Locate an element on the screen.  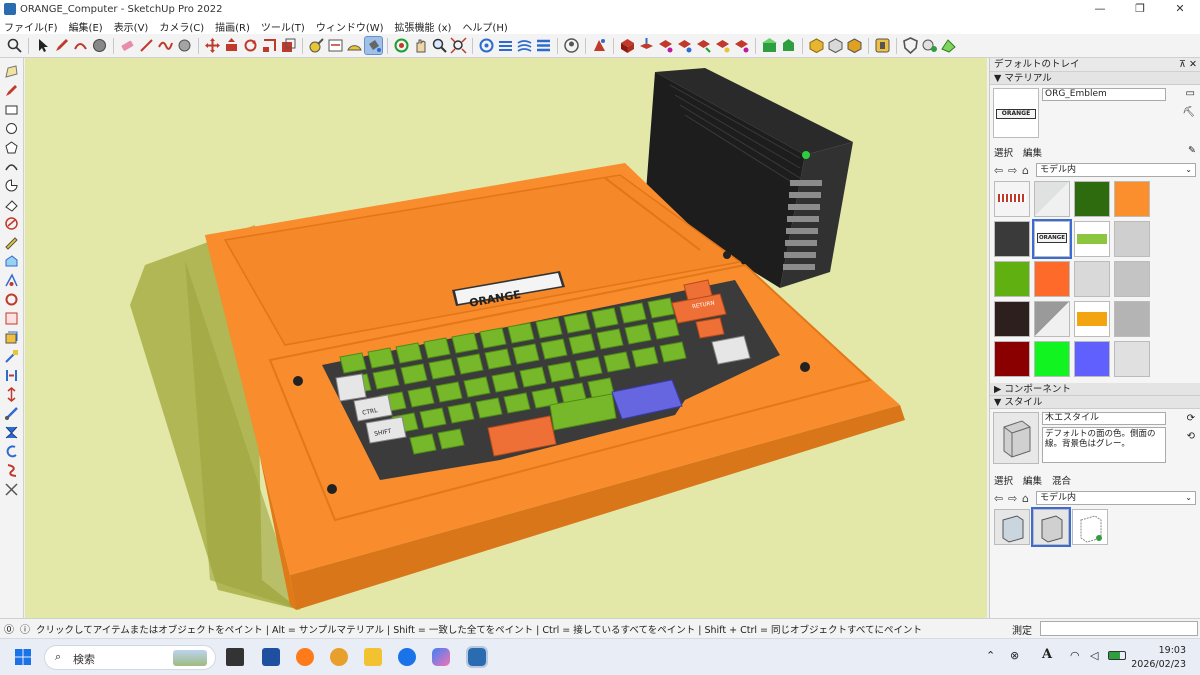
zoom-tool-icon is located at coordinates (439, 45).